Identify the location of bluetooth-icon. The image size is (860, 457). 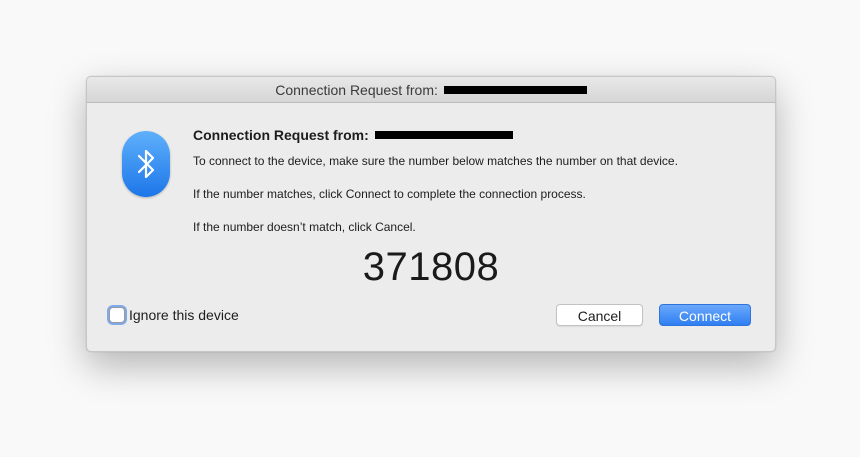
(146, 164).